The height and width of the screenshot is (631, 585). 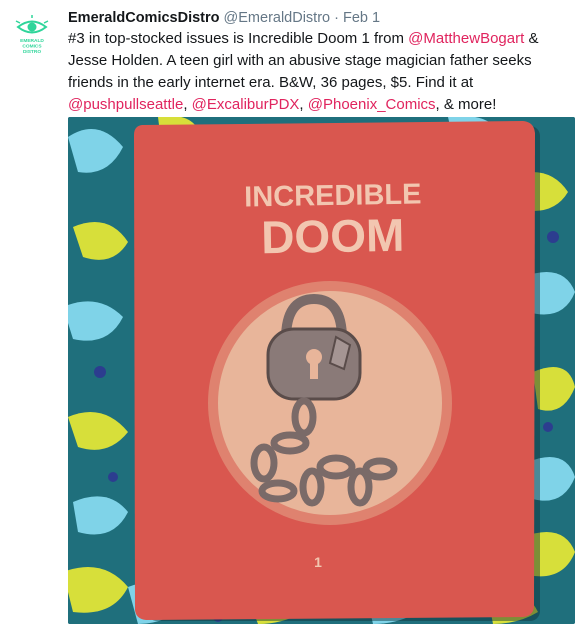 What do you see at coordinates (372, 104) in the screenshot?
I see `mention-link: @Phoenix_Comics` at bounding box center [372, 104].